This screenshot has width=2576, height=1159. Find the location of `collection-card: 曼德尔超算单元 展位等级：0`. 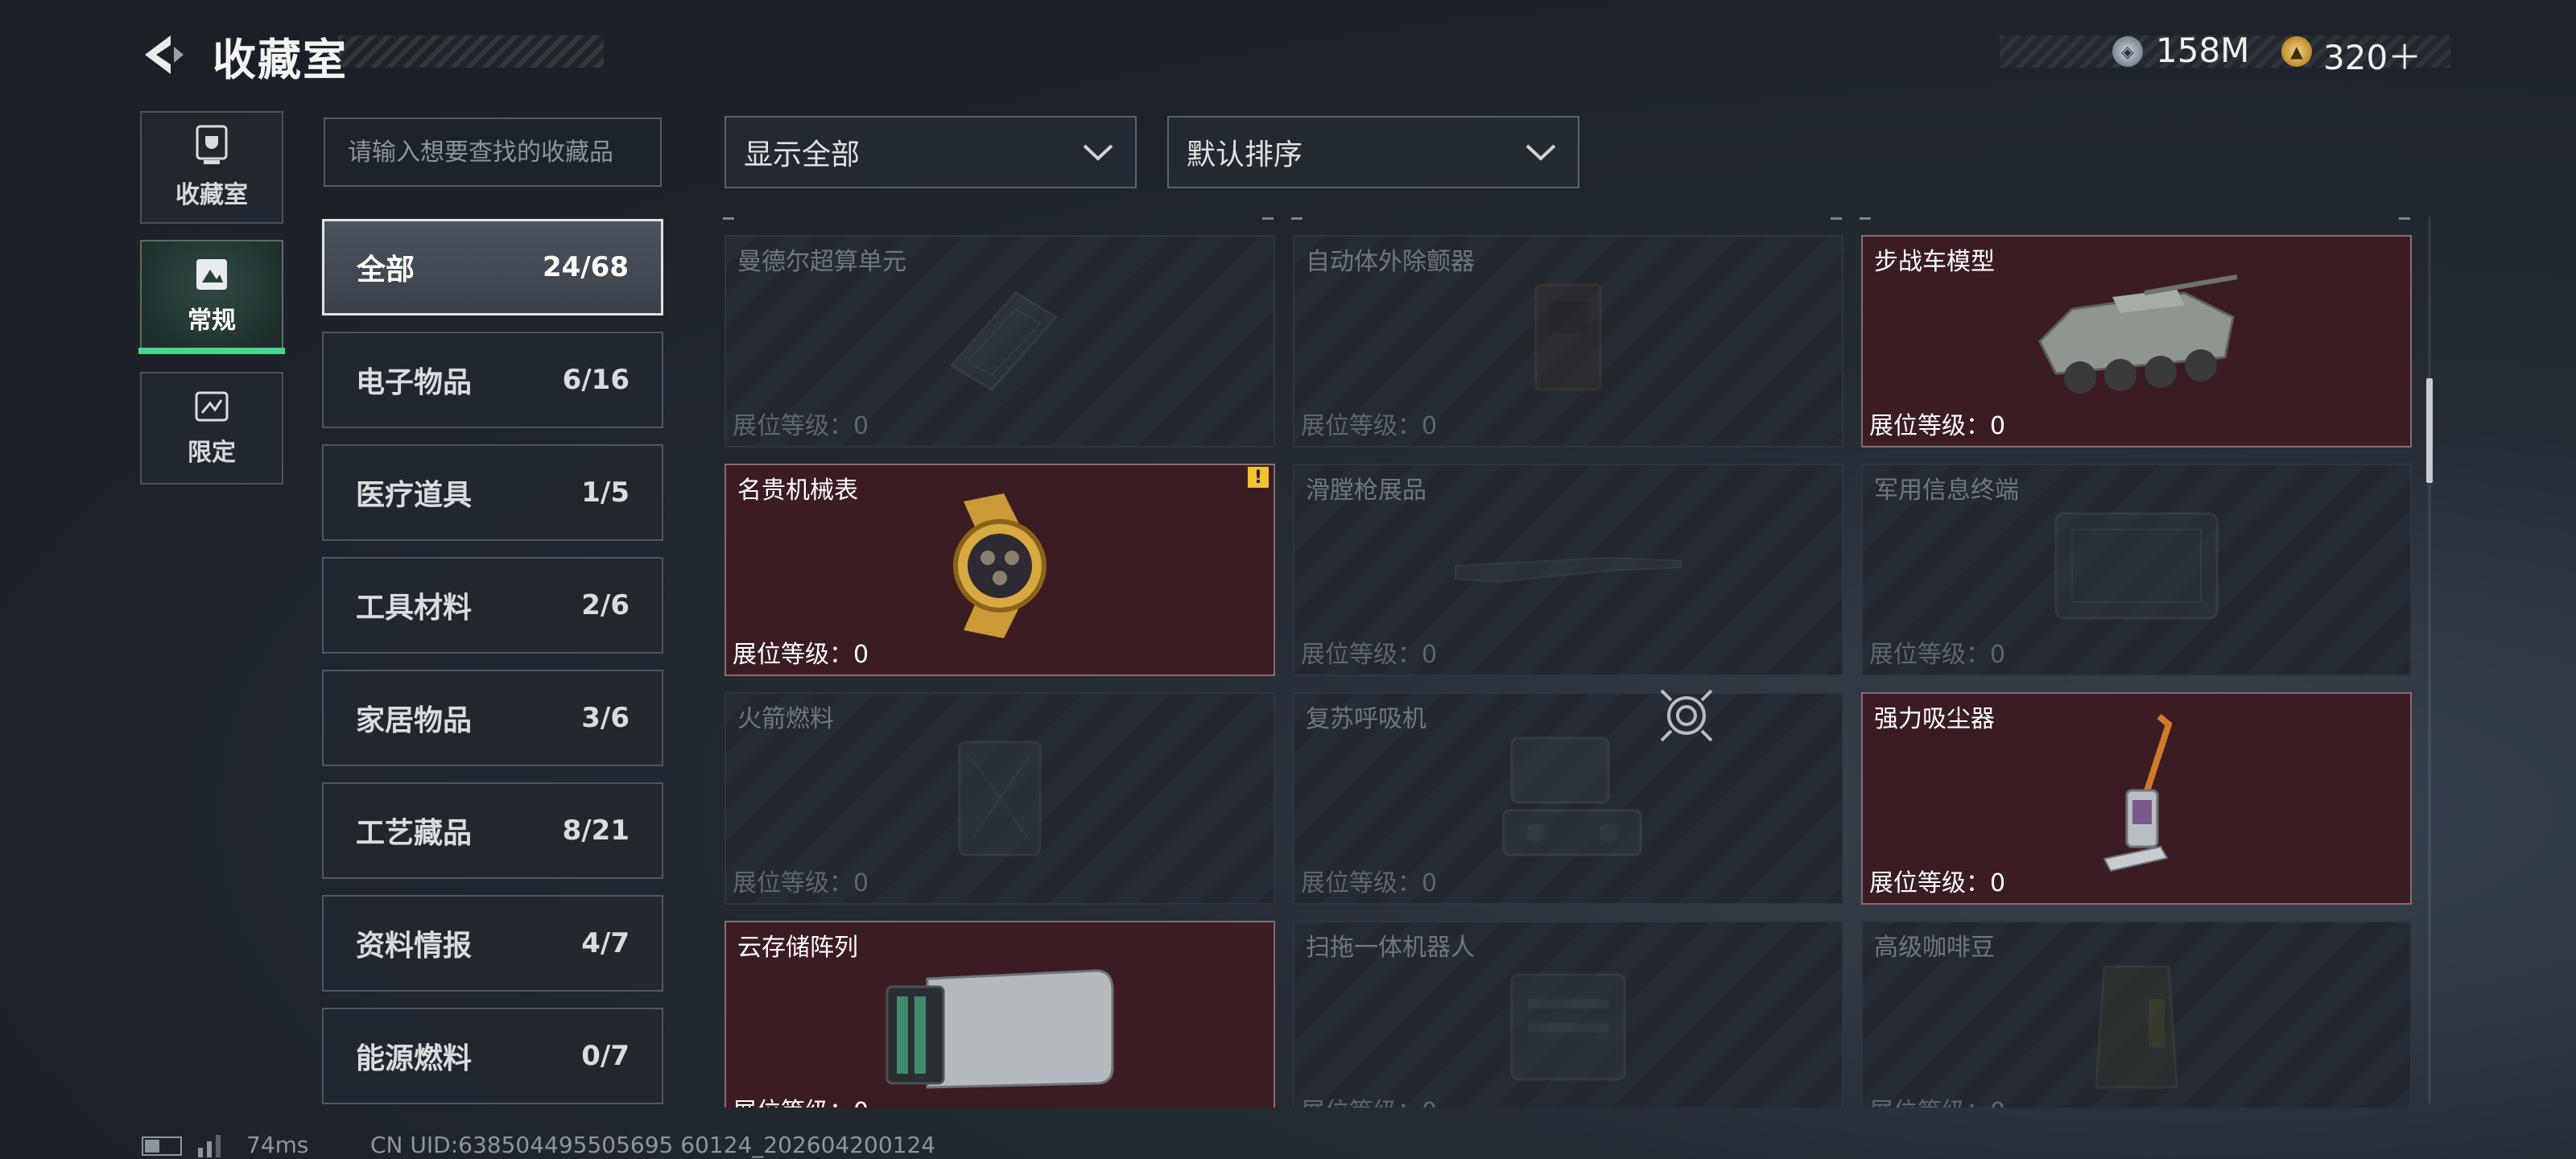

collection-card: 曼德尔超算单元 展位等级：0 is located at coordinates (999, 341).